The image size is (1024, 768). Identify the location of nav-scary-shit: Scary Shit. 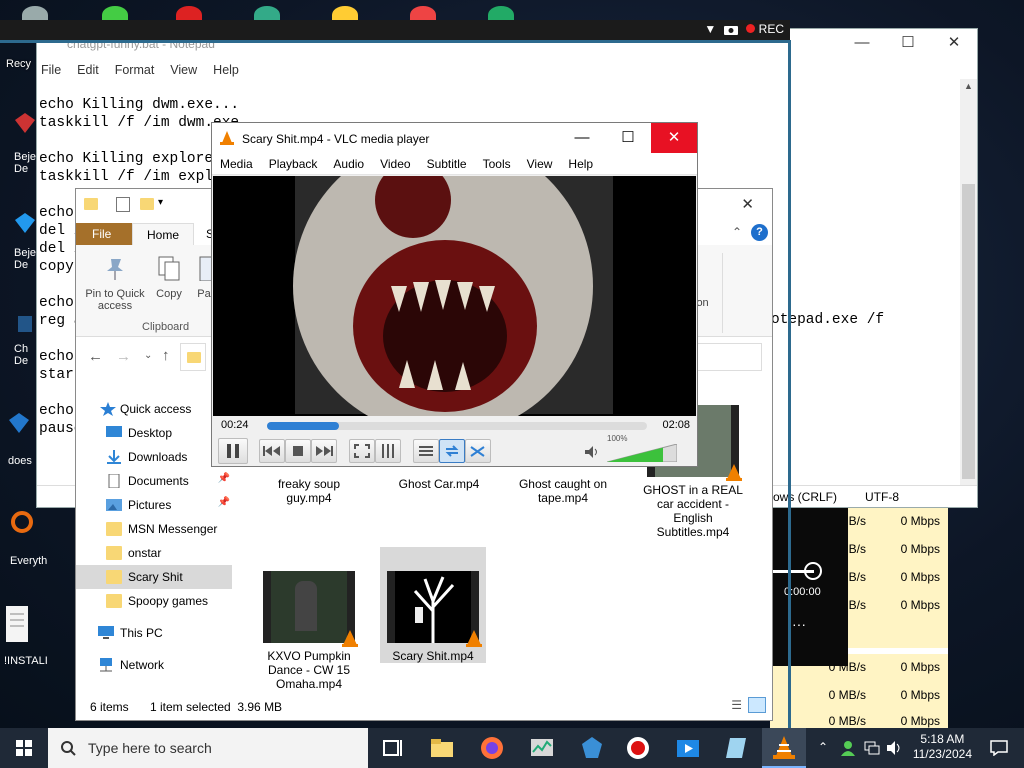
(154, 577).